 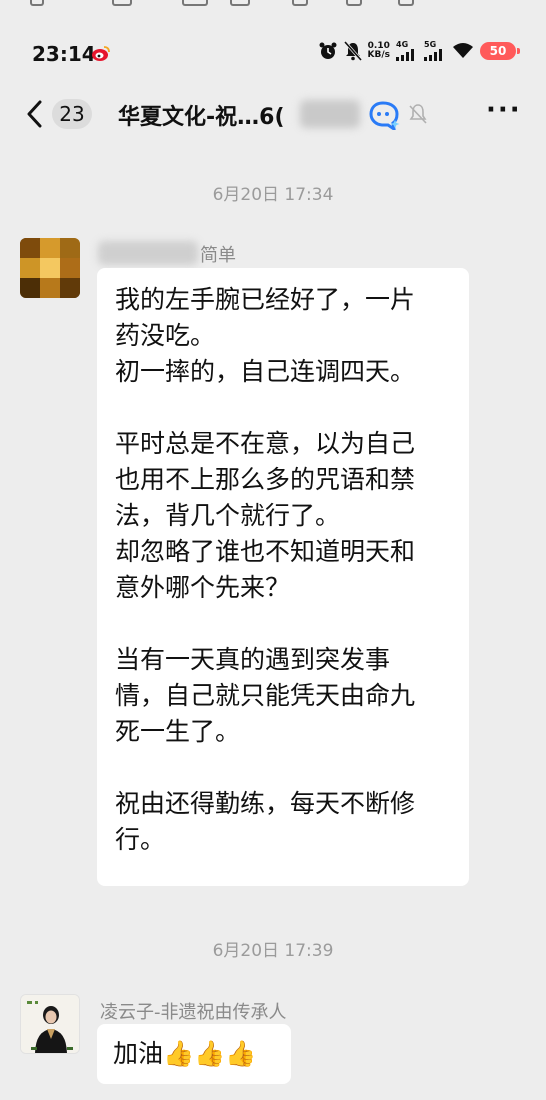 What do you see at coordinates (185, 1053) in the screenshot?
I see `message-text: 加油👍👍👍` at bounding box center [185, 1053].